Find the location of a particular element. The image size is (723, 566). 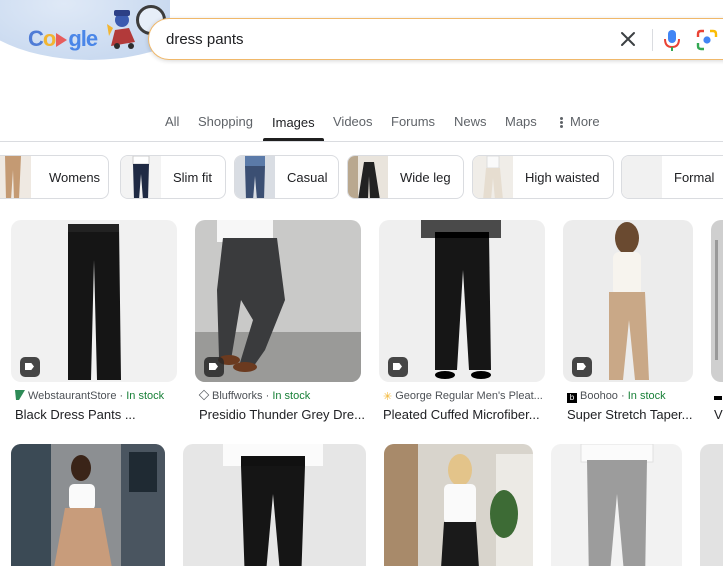

microphone-icon is located at coordinates (672, 40).